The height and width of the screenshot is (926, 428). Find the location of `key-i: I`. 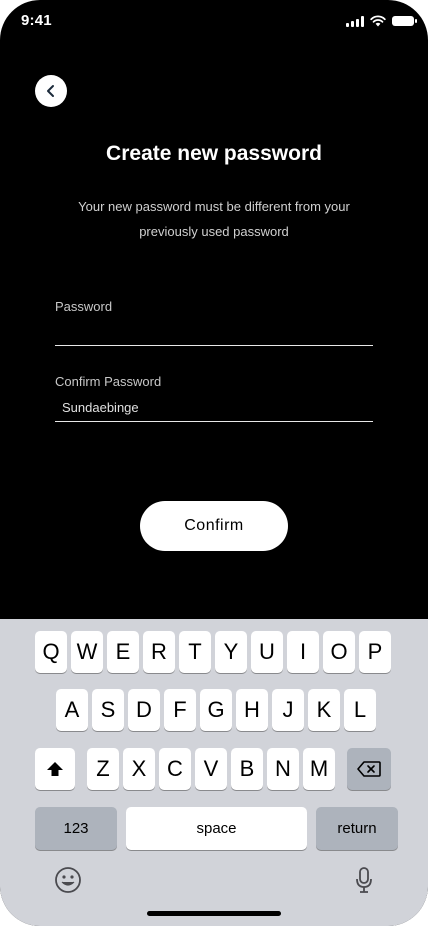

key-i: I is located at coordinates (303, 652).